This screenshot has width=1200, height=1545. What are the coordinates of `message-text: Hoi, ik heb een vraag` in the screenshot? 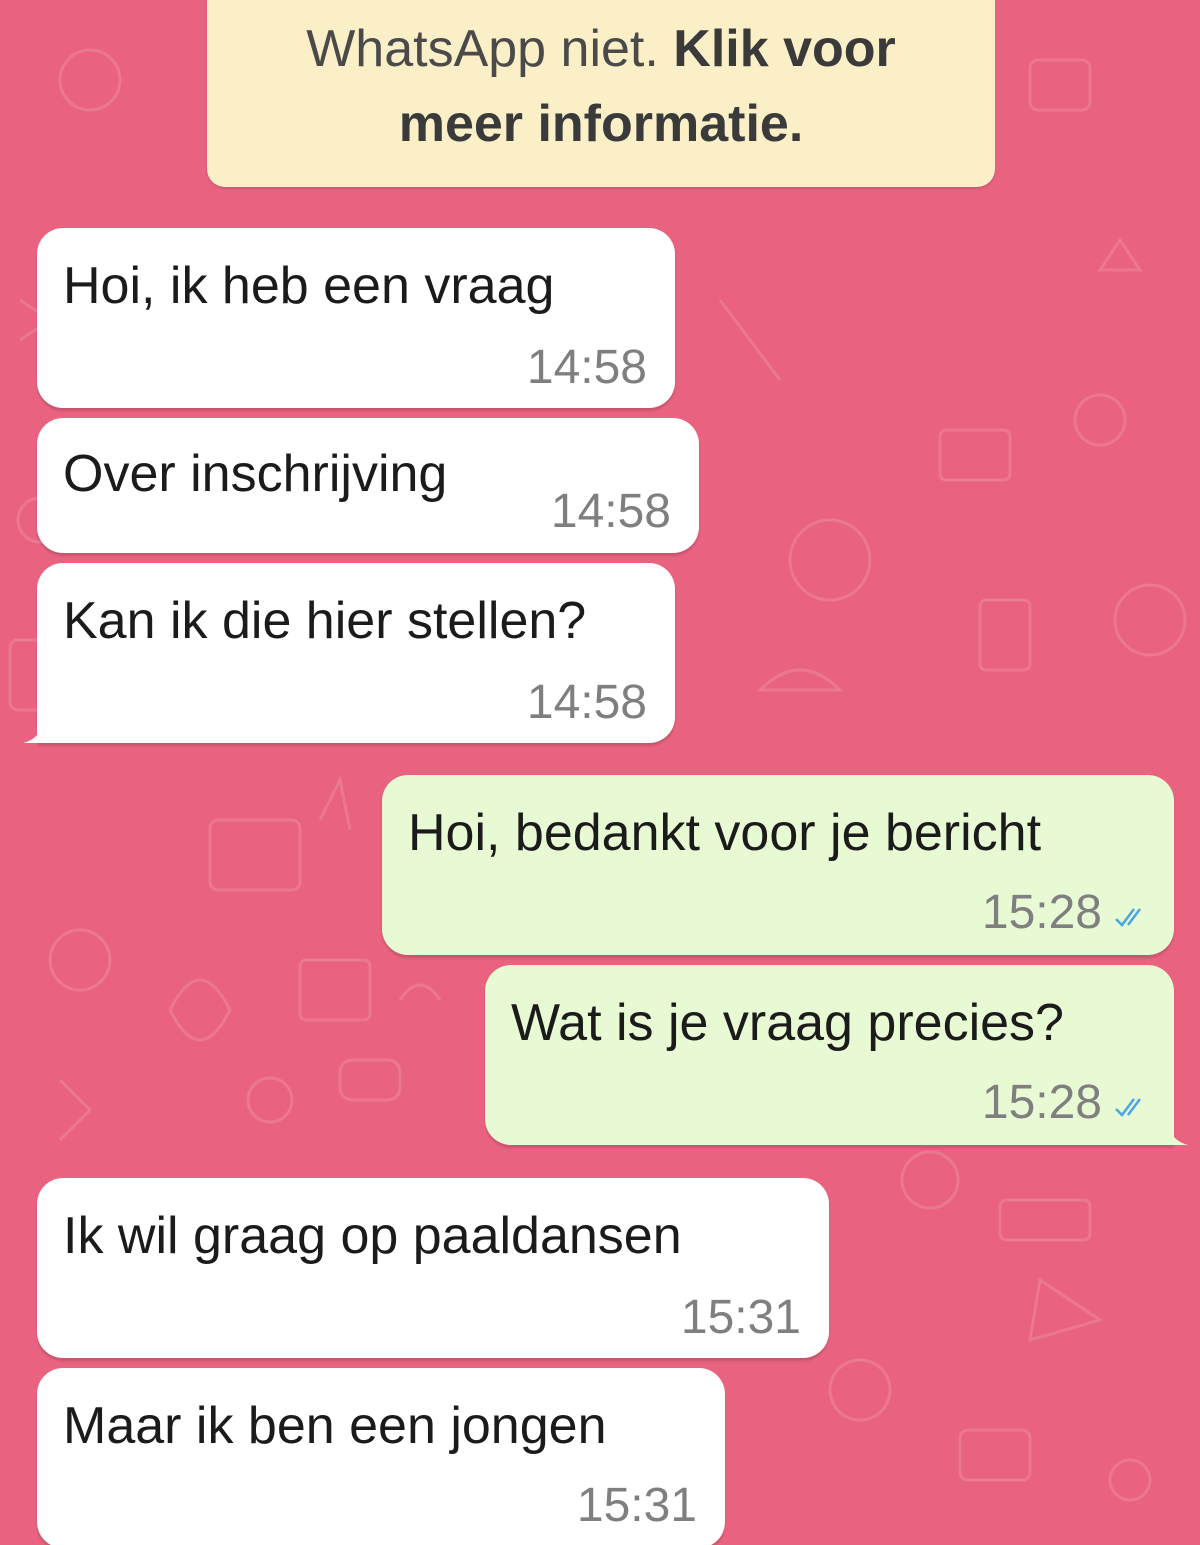 It's located at (309, 286).